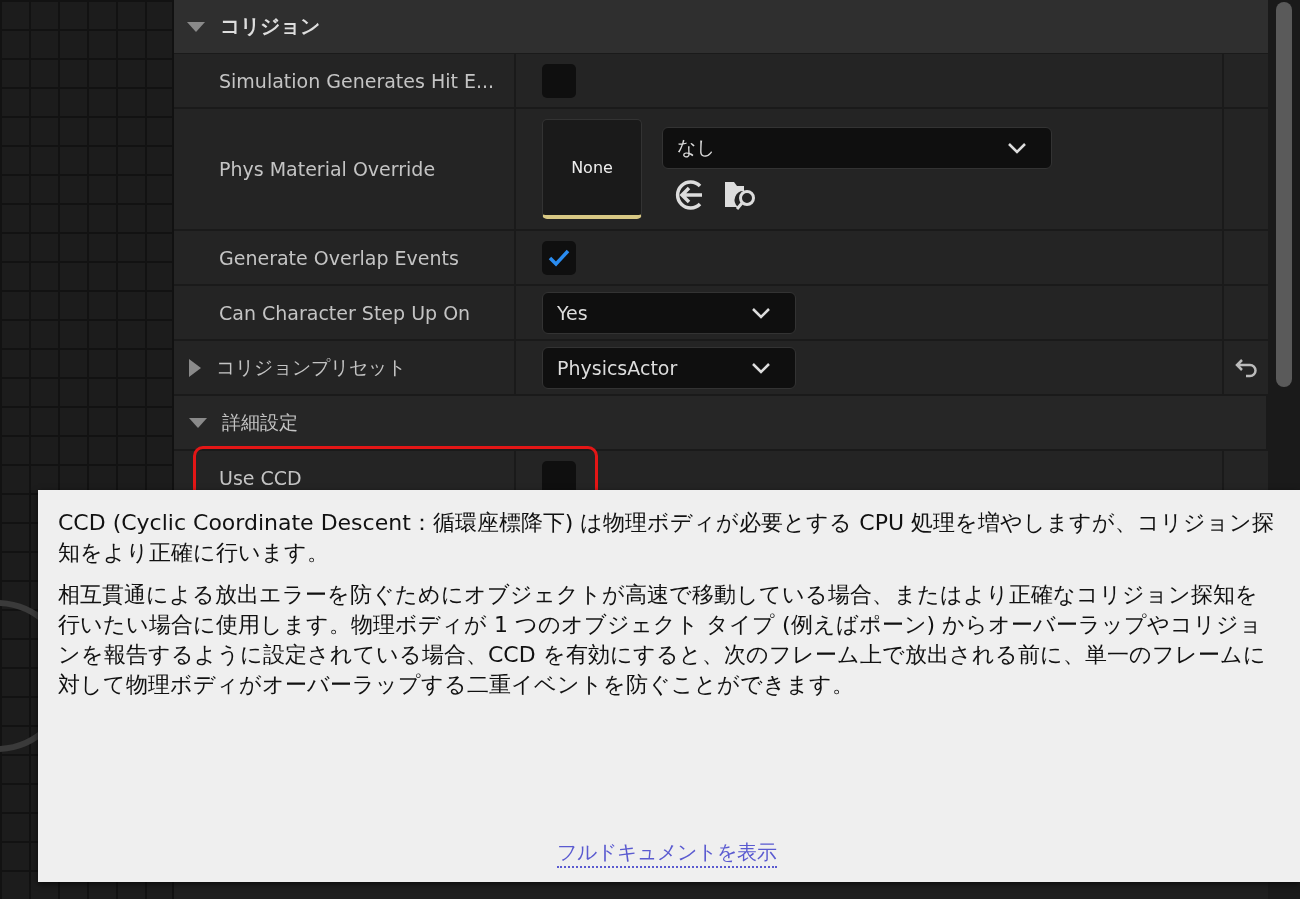 Image resolution: width=1300 pixels, height=899 pixels. I want to click on property-label: Phys Material Override, so click(327, 169).